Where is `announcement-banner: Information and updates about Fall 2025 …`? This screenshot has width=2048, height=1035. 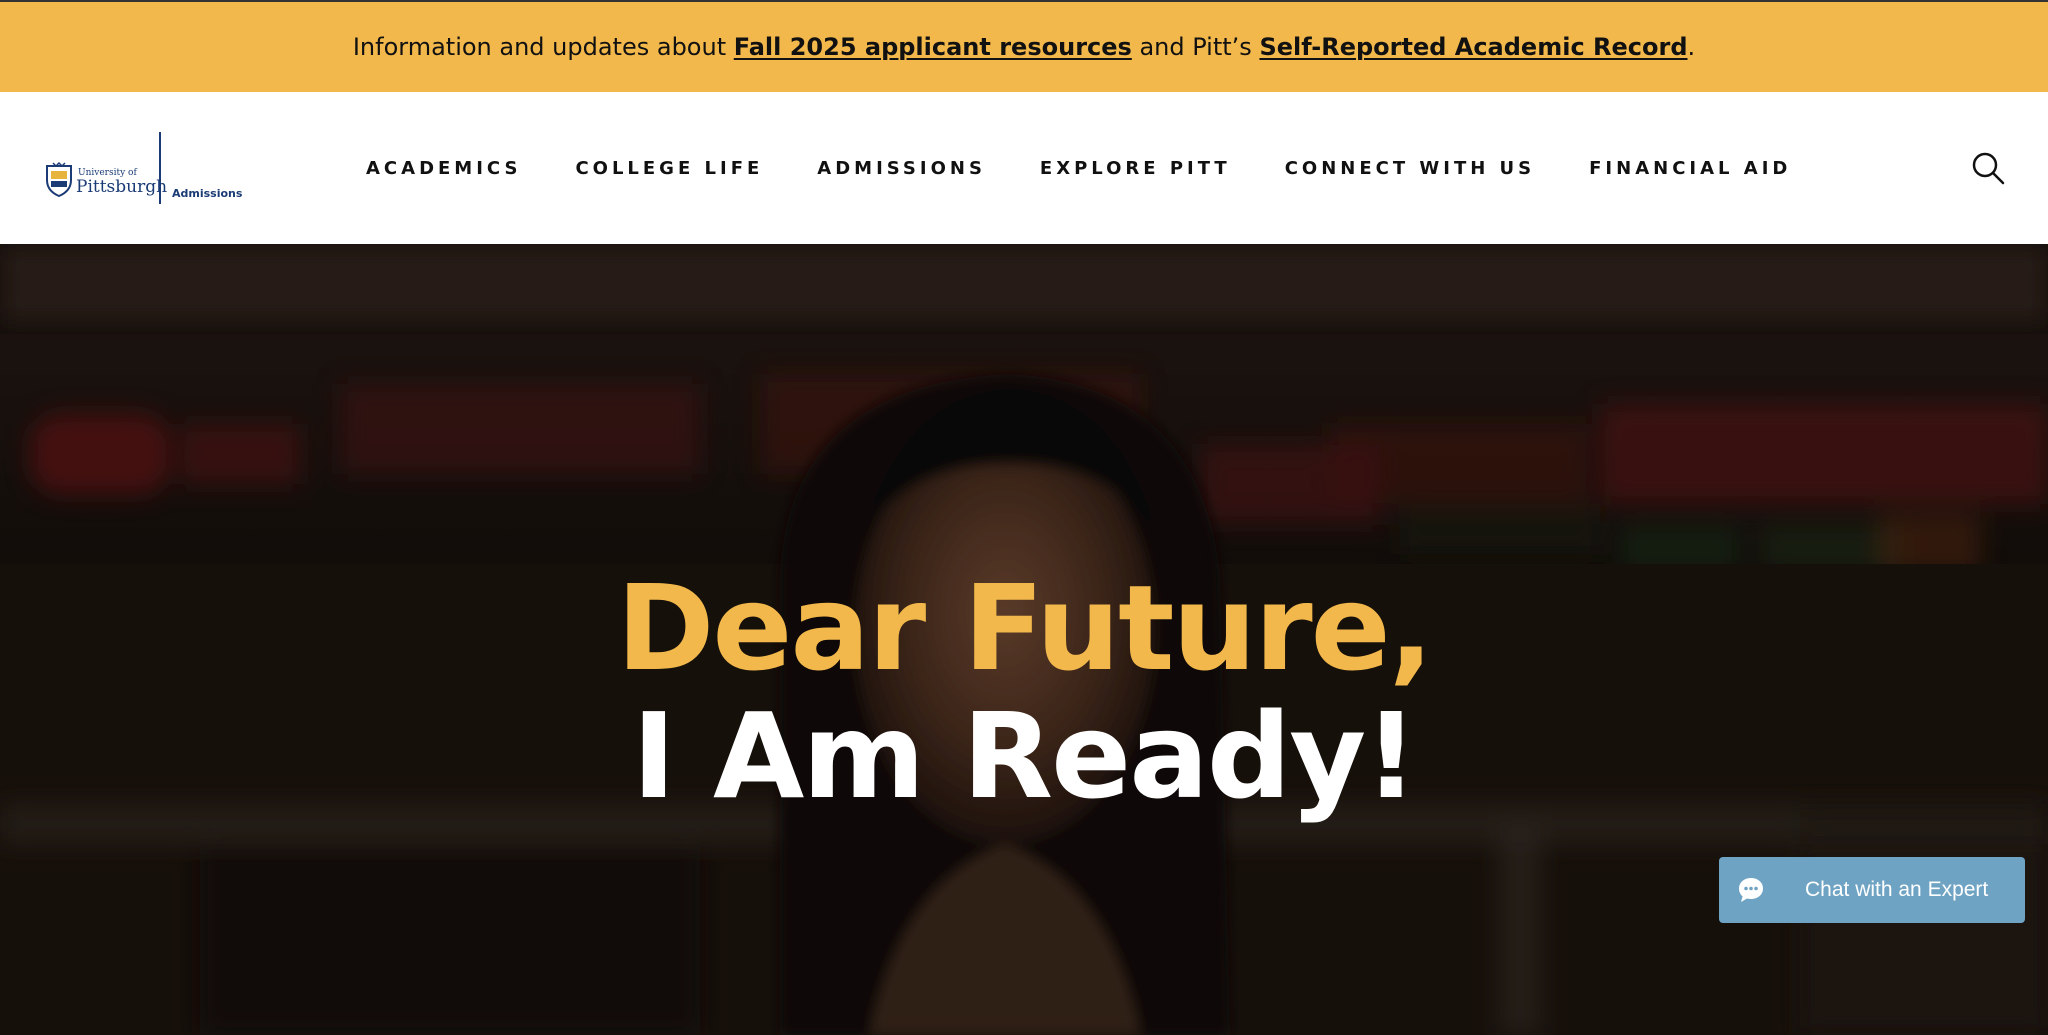 announcement-banner: Information and updates about Fall 2025 … is located at coordinates (1024, 46).